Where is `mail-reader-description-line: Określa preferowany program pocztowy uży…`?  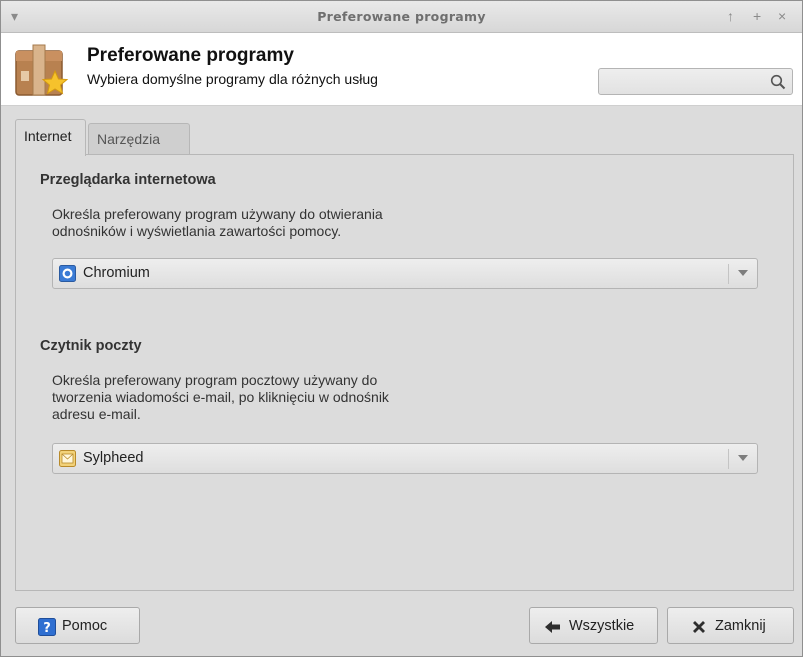
mail-reader-description-line: Określa preferowany program pocztowy uży… is located at coordinates (215, 380).